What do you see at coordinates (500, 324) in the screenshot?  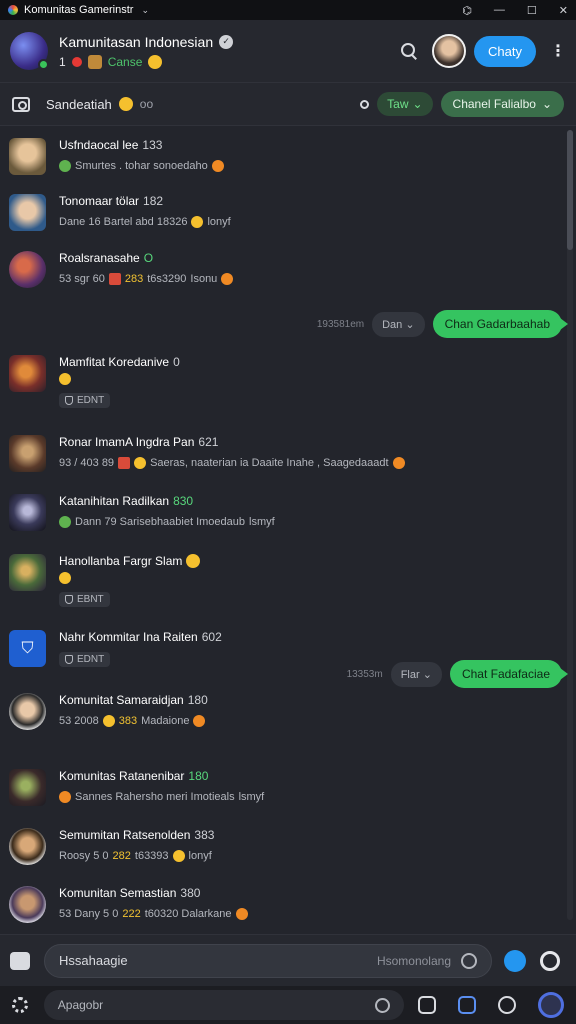 I see `chat-bubble: Chan Gadarbaahab` at bounding box center [500, 324].